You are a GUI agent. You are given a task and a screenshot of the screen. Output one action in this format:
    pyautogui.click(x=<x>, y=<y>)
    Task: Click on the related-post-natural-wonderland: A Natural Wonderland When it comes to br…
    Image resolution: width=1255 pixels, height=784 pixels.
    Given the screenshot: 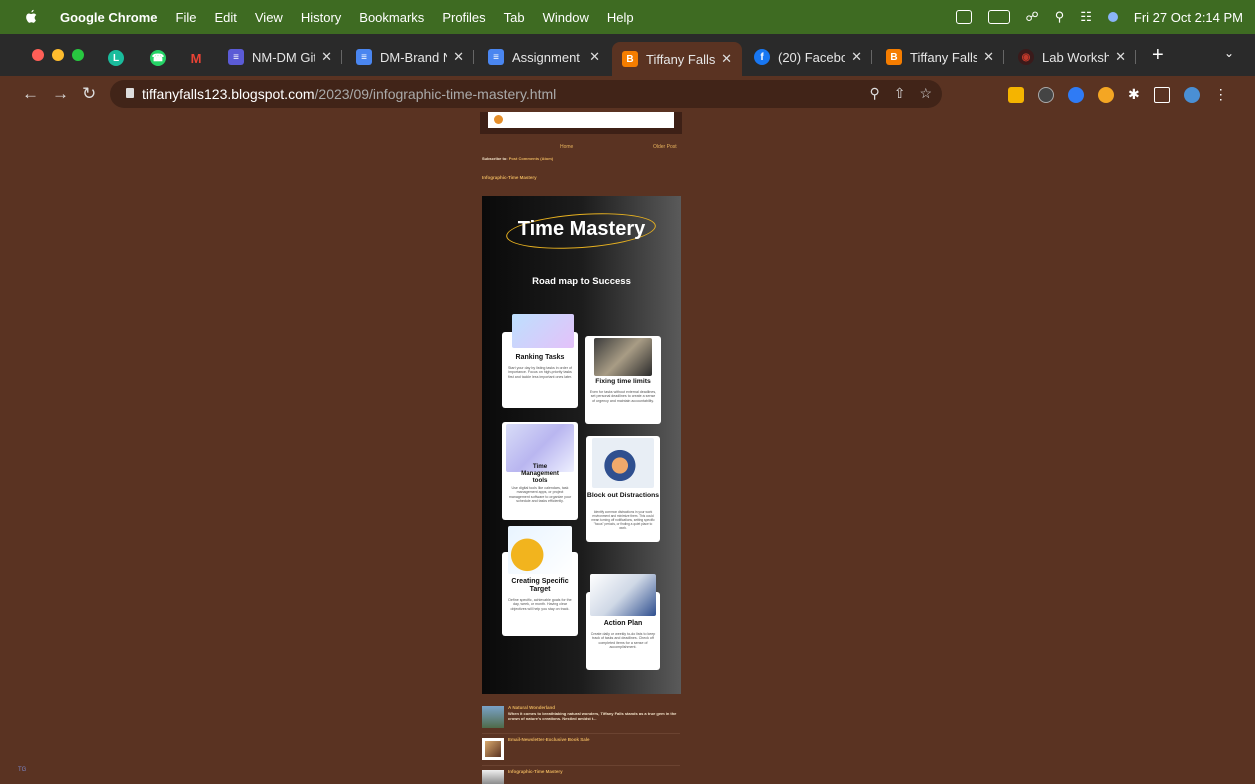 What is the action you would take?
    pyautogui.click(x=581, y=719)
    